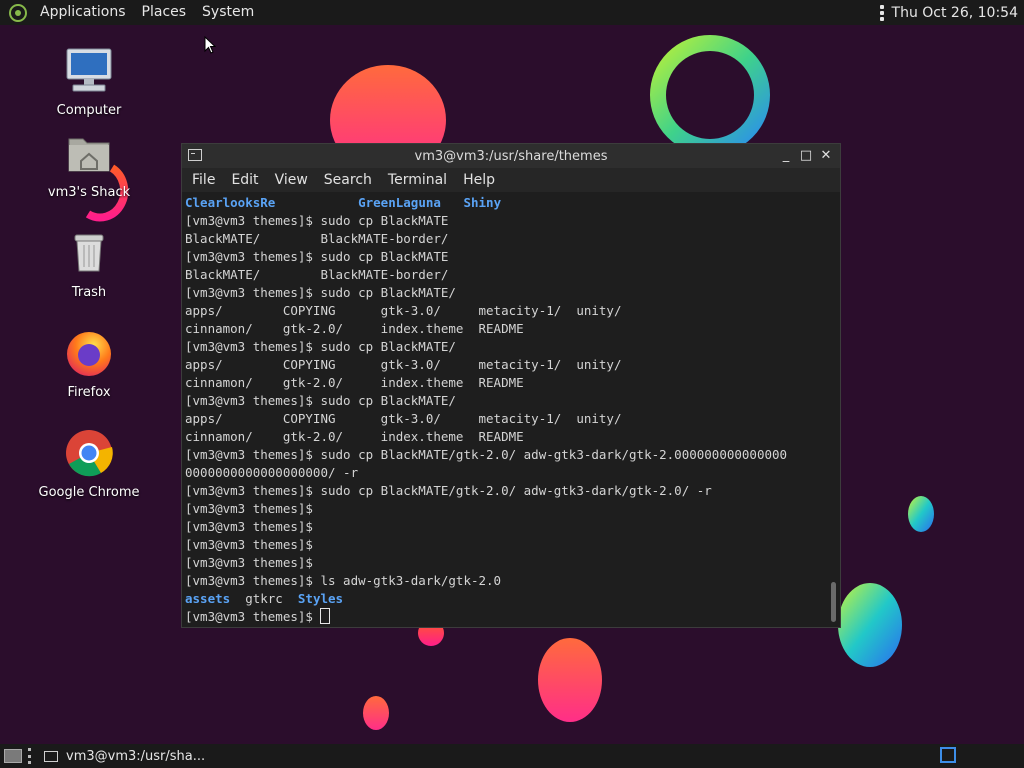 The height and width of the screenshot is (768, 1024). I want to click on desktop-icon-label: vm3's Shack, so click(89, 192).